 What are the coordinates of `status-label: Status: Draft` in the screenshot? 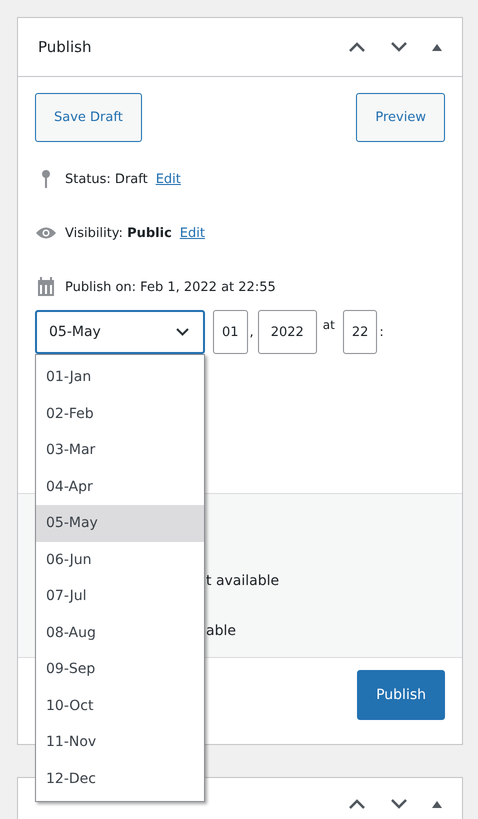 It's located at (106, 179).